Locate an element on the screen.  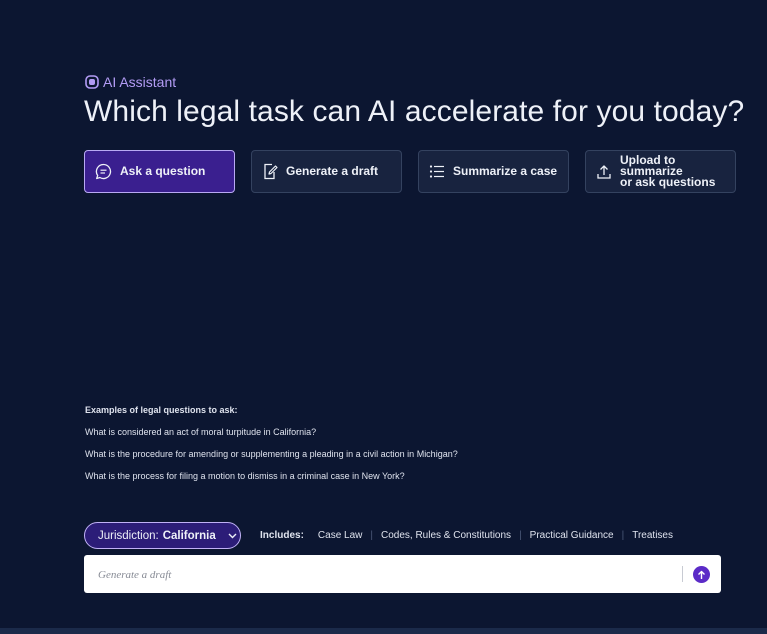
jurisdiction-prefix: Jurisdiction: is located at coordinates (128, 535).